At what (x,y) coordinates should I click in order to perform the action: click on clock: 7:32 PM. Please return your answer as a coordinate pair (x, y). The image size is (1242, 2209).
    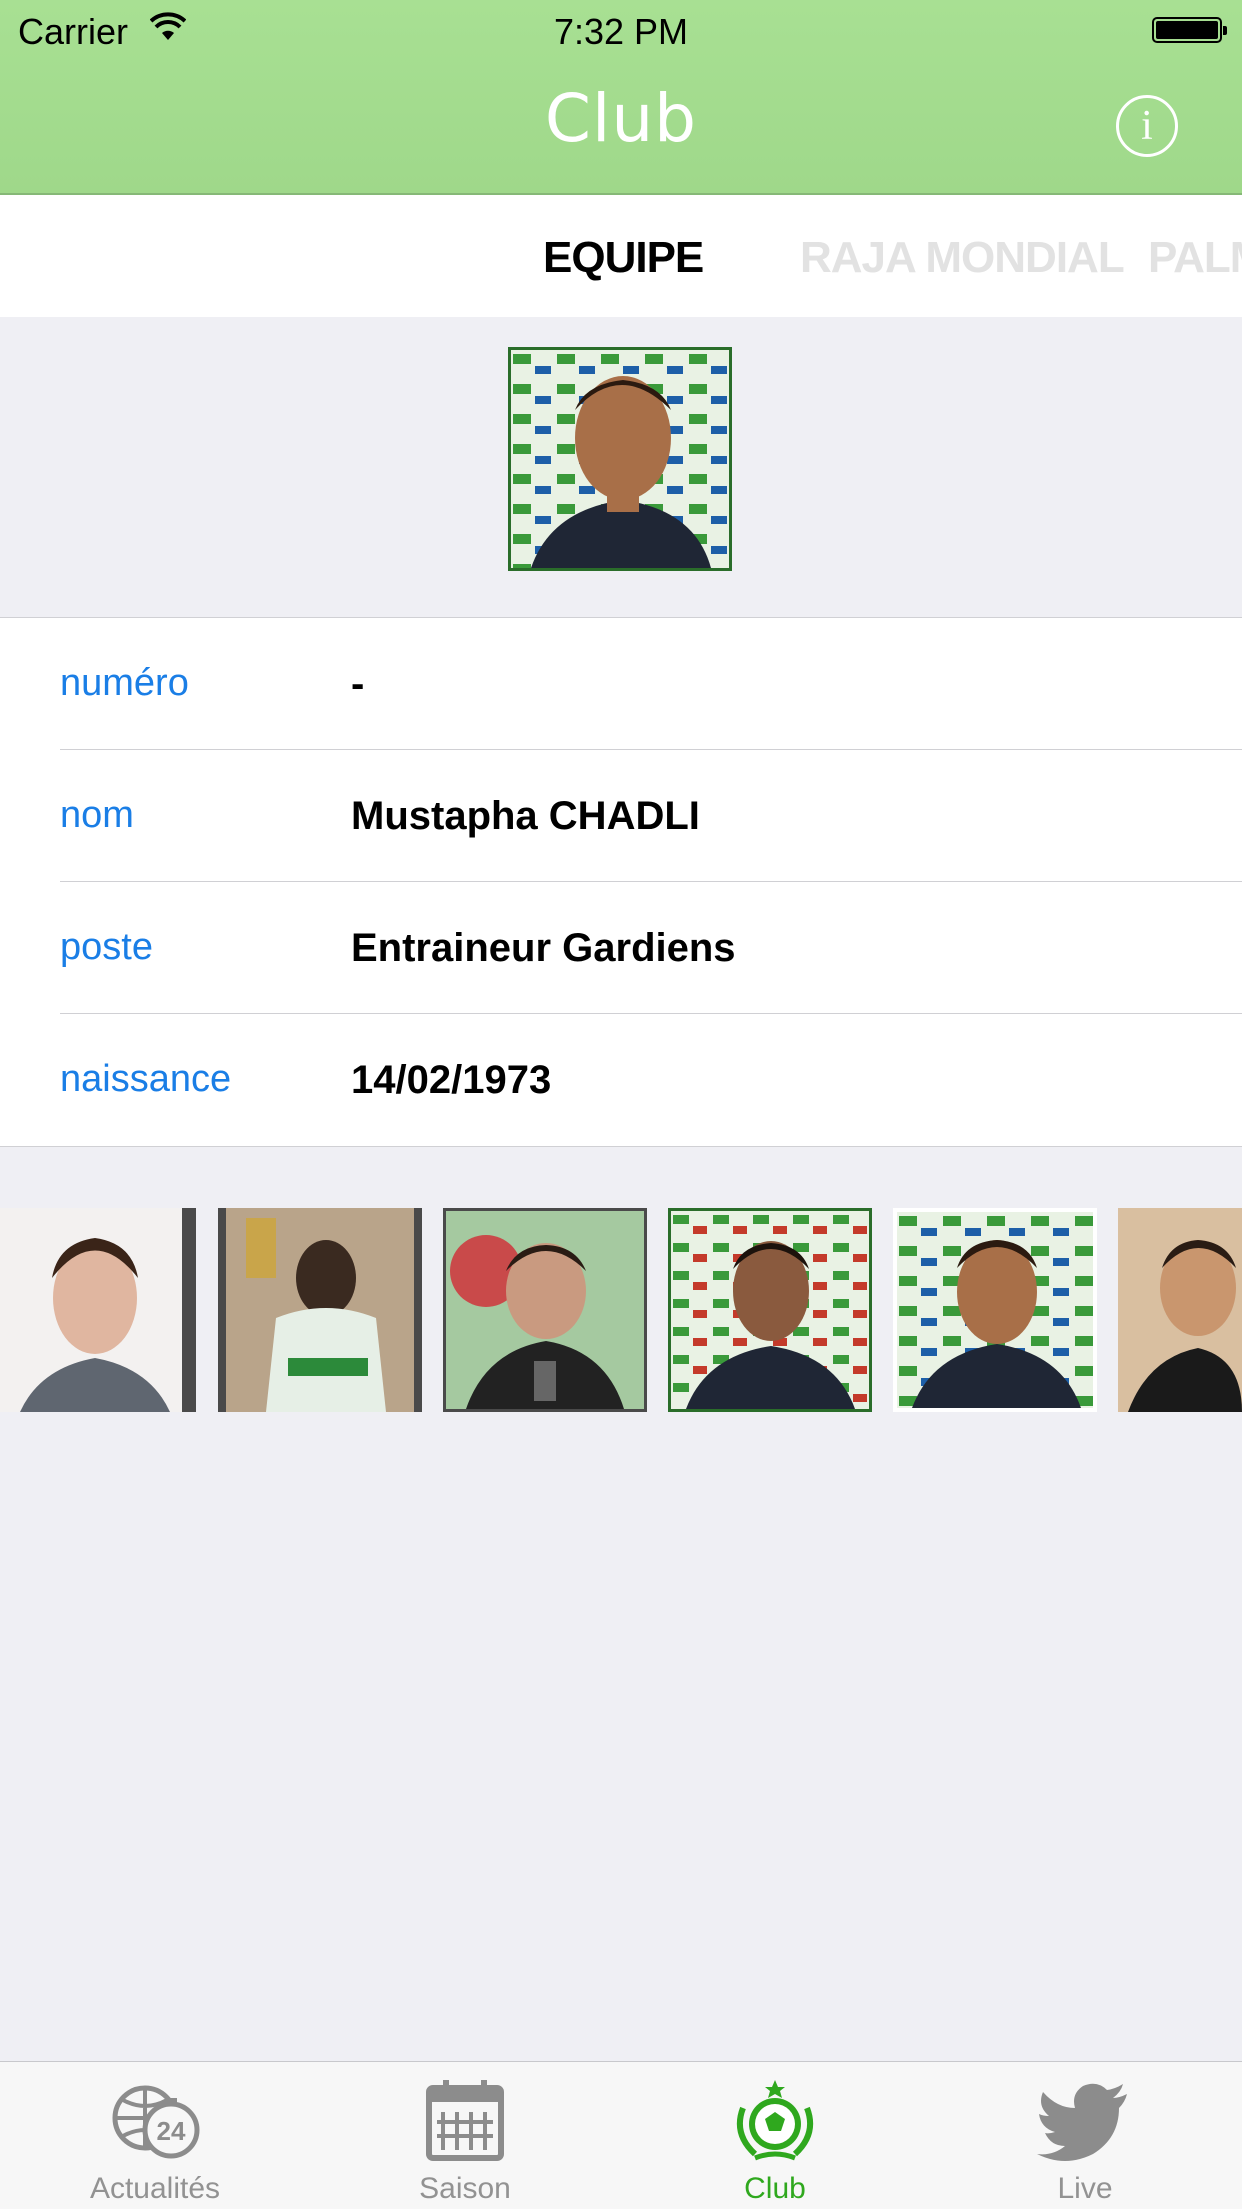
    Looking at the image, I should click on (621, 31).